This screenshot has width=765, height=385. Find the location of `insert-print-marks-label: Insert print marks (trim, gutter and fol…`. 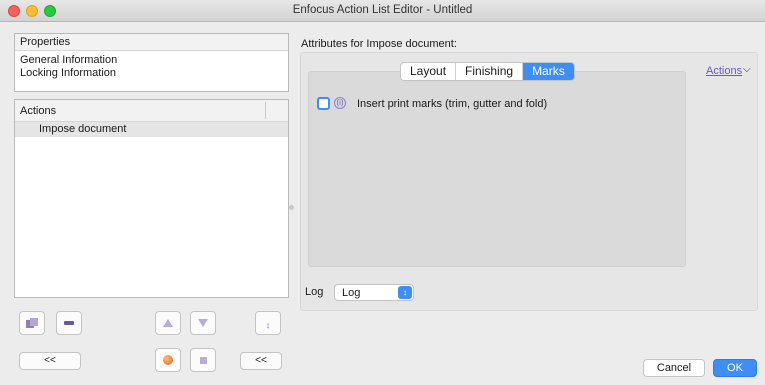

insert-print-marks-label: Insert print marks (trim, gutter and fol… is located at coordinates (452, 104).